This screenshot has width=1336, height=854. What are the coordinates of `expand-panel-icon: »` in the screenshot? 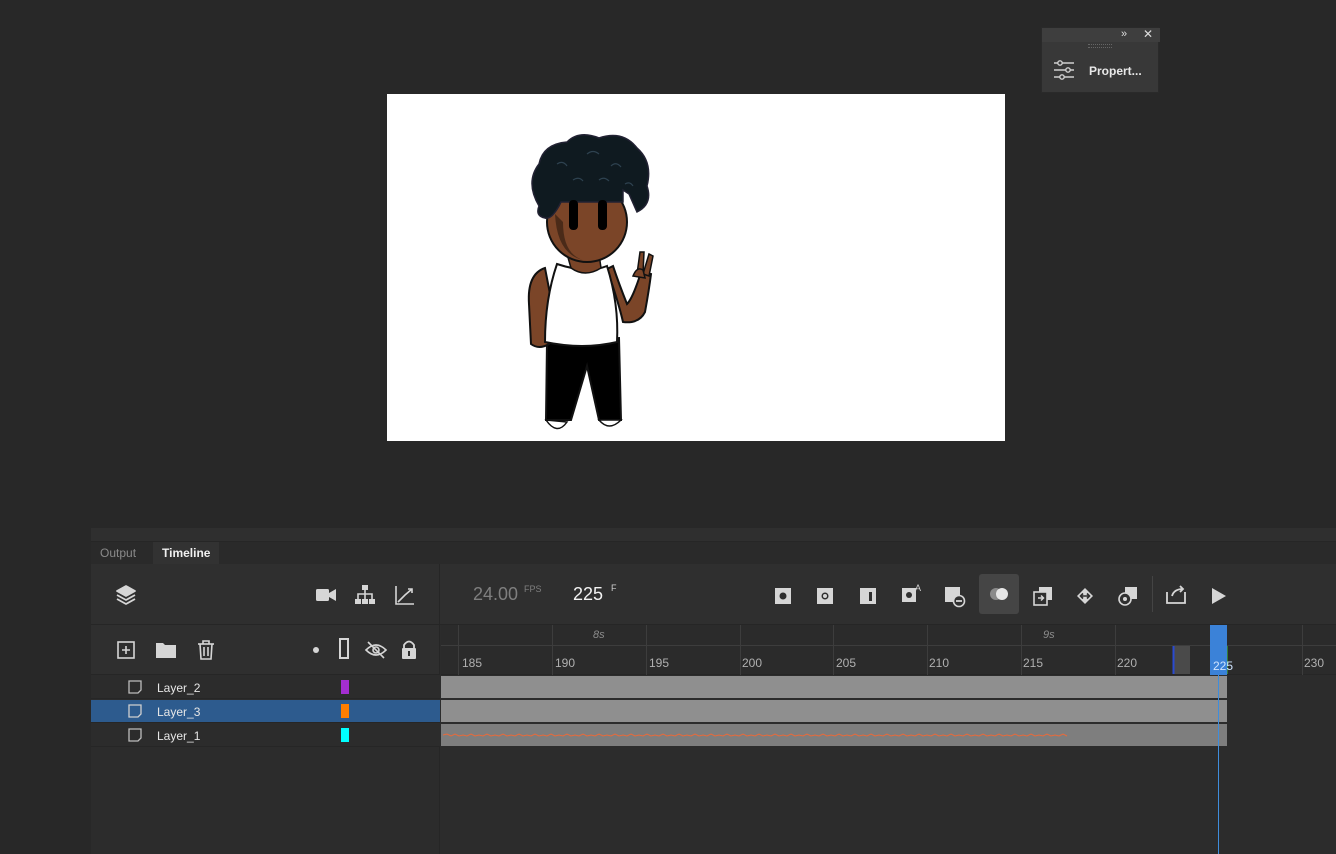 It's located at (1124, 34).